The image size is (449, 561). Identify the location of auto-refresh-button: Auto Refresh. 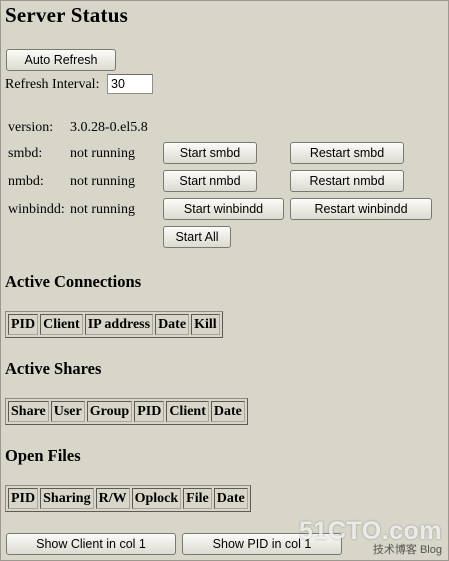
(61, 60).